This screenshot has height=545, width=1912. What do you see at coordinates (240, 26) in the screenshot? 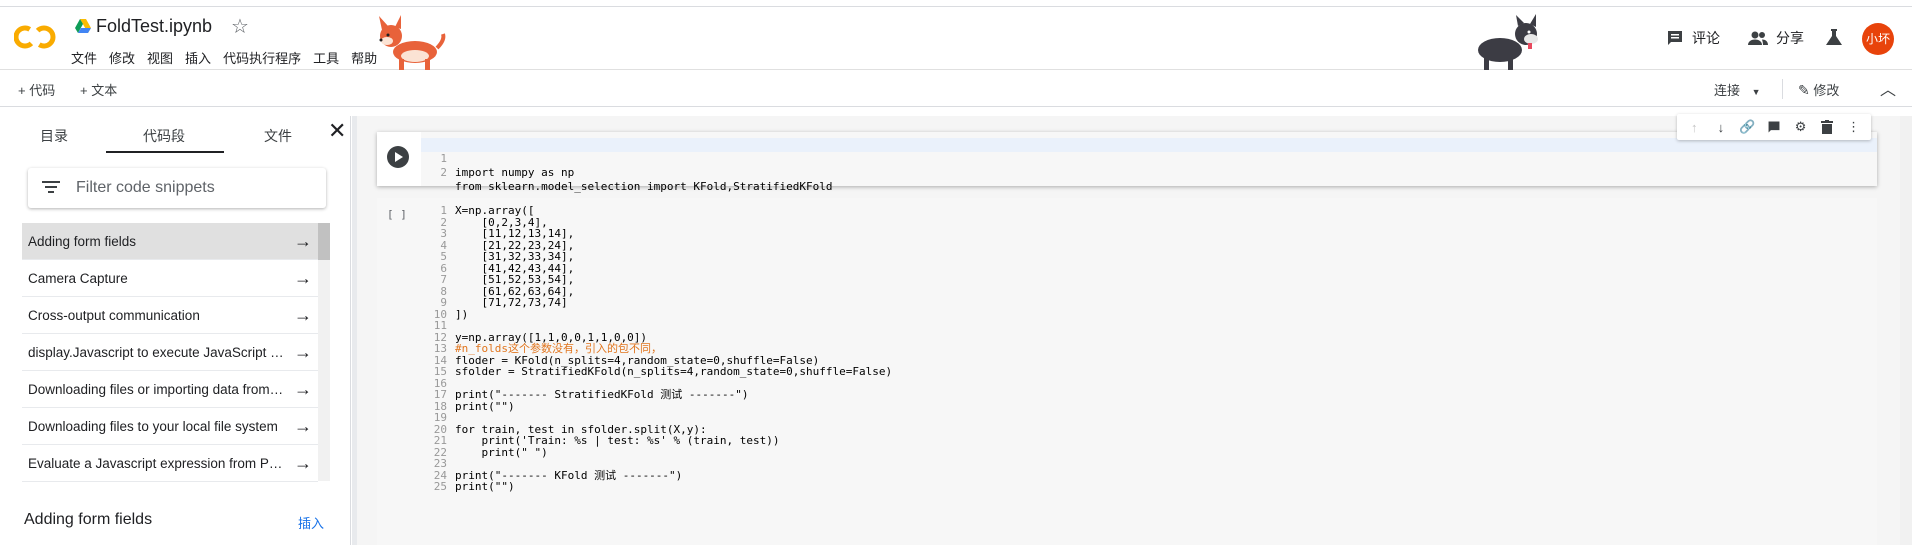
I see `star-icon: ☆` at bounding box center [240, 26].